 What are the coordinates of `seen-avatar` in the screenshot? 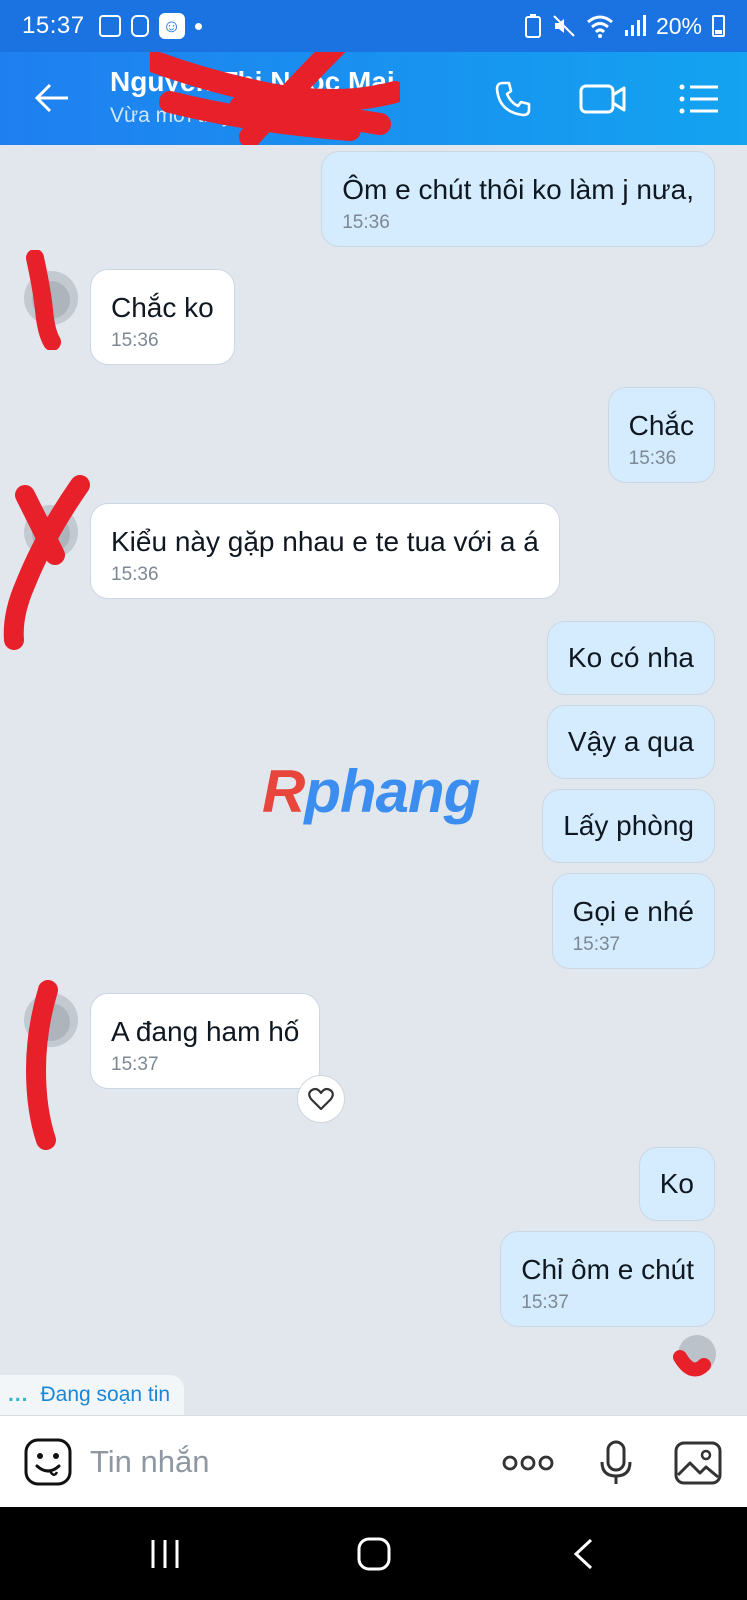 It's located at (697, 1354).